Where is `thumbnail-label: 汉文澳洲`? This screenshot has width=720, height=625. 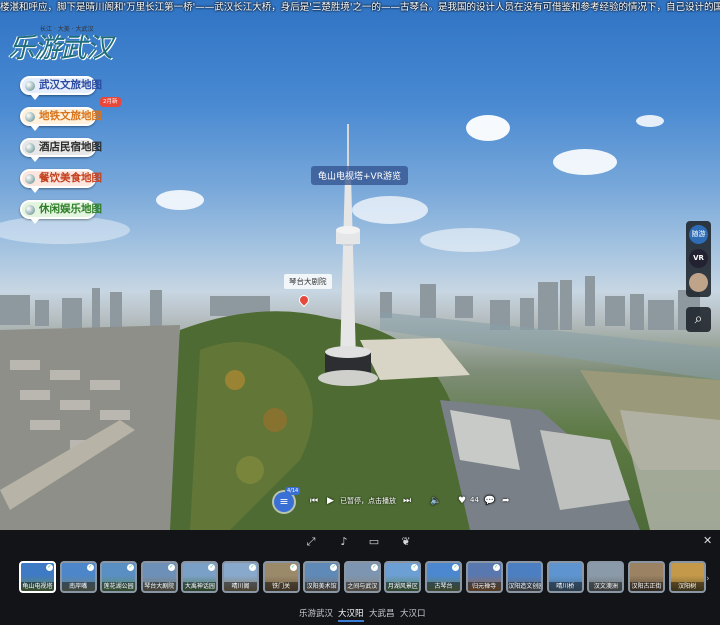
thumbnail-label: 汉文澳洲 is located at coordinates (606, 586).